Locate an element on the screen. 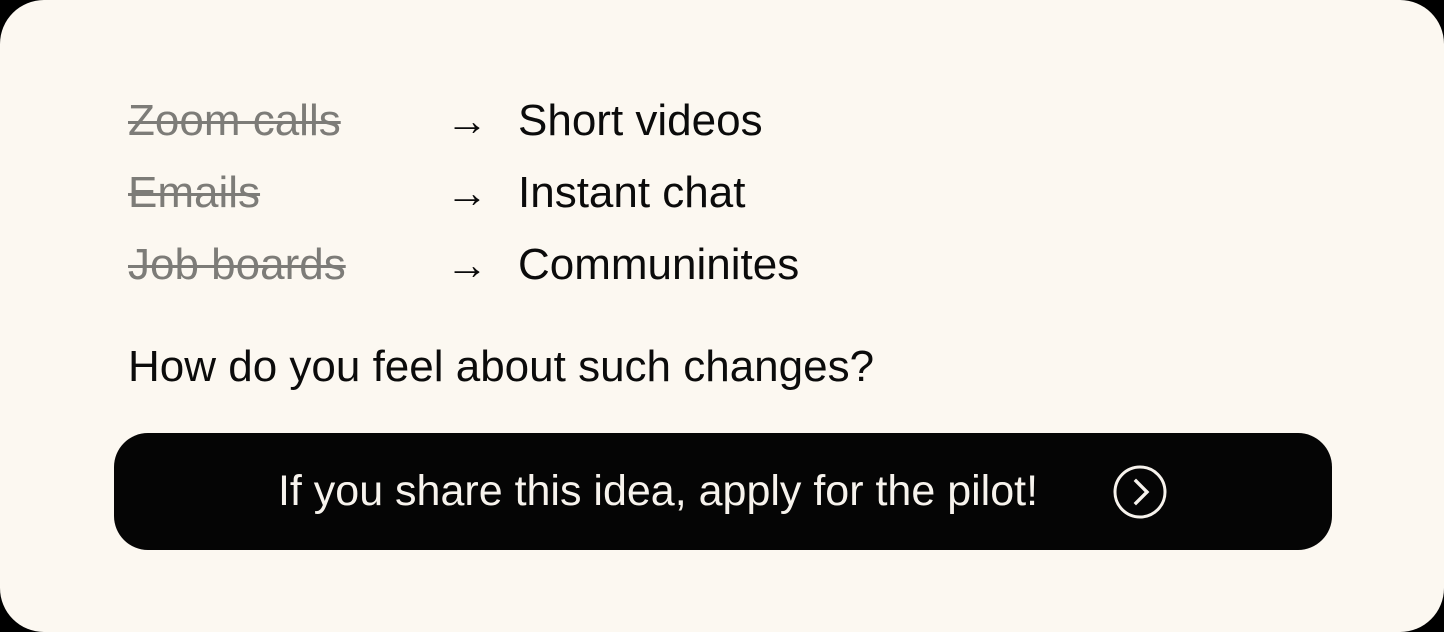 This screenshot has width=1444, height=632. transition-row: Job boards → Communinites is located at coordinates (463, 279).